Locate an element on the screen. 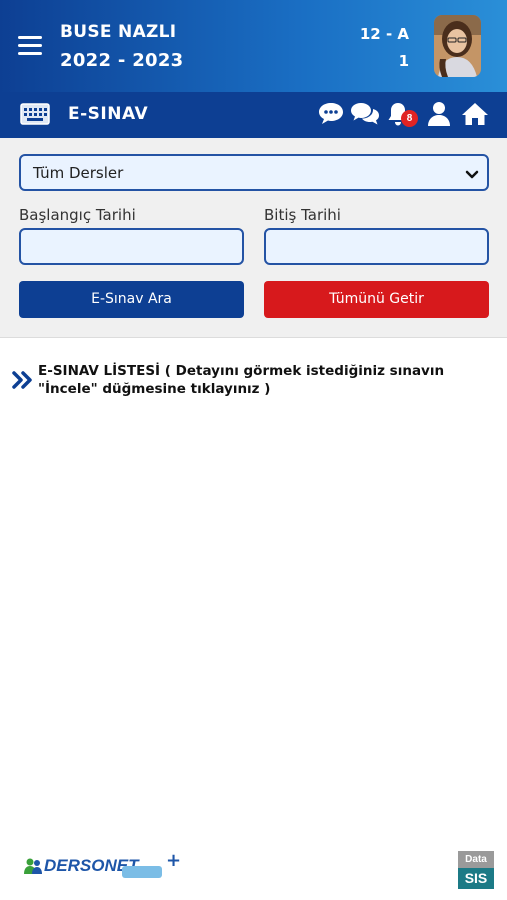 The width and height of the screenshot is (507, 900). end-date-label: Bitiş Tarihi is located at coordinates (302, 215).